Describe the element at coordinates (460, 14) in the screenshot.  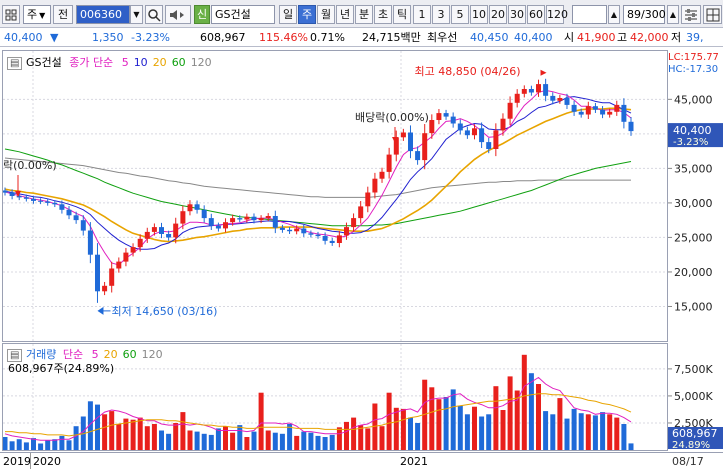
I see `minute-tab-5: 5` at that location.